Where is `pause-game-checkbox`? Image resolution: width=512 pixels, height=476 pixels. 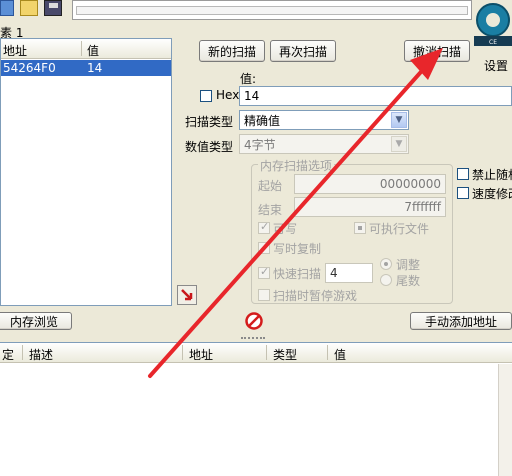 pause-game-checkbox is located at coordinates (264, 295).